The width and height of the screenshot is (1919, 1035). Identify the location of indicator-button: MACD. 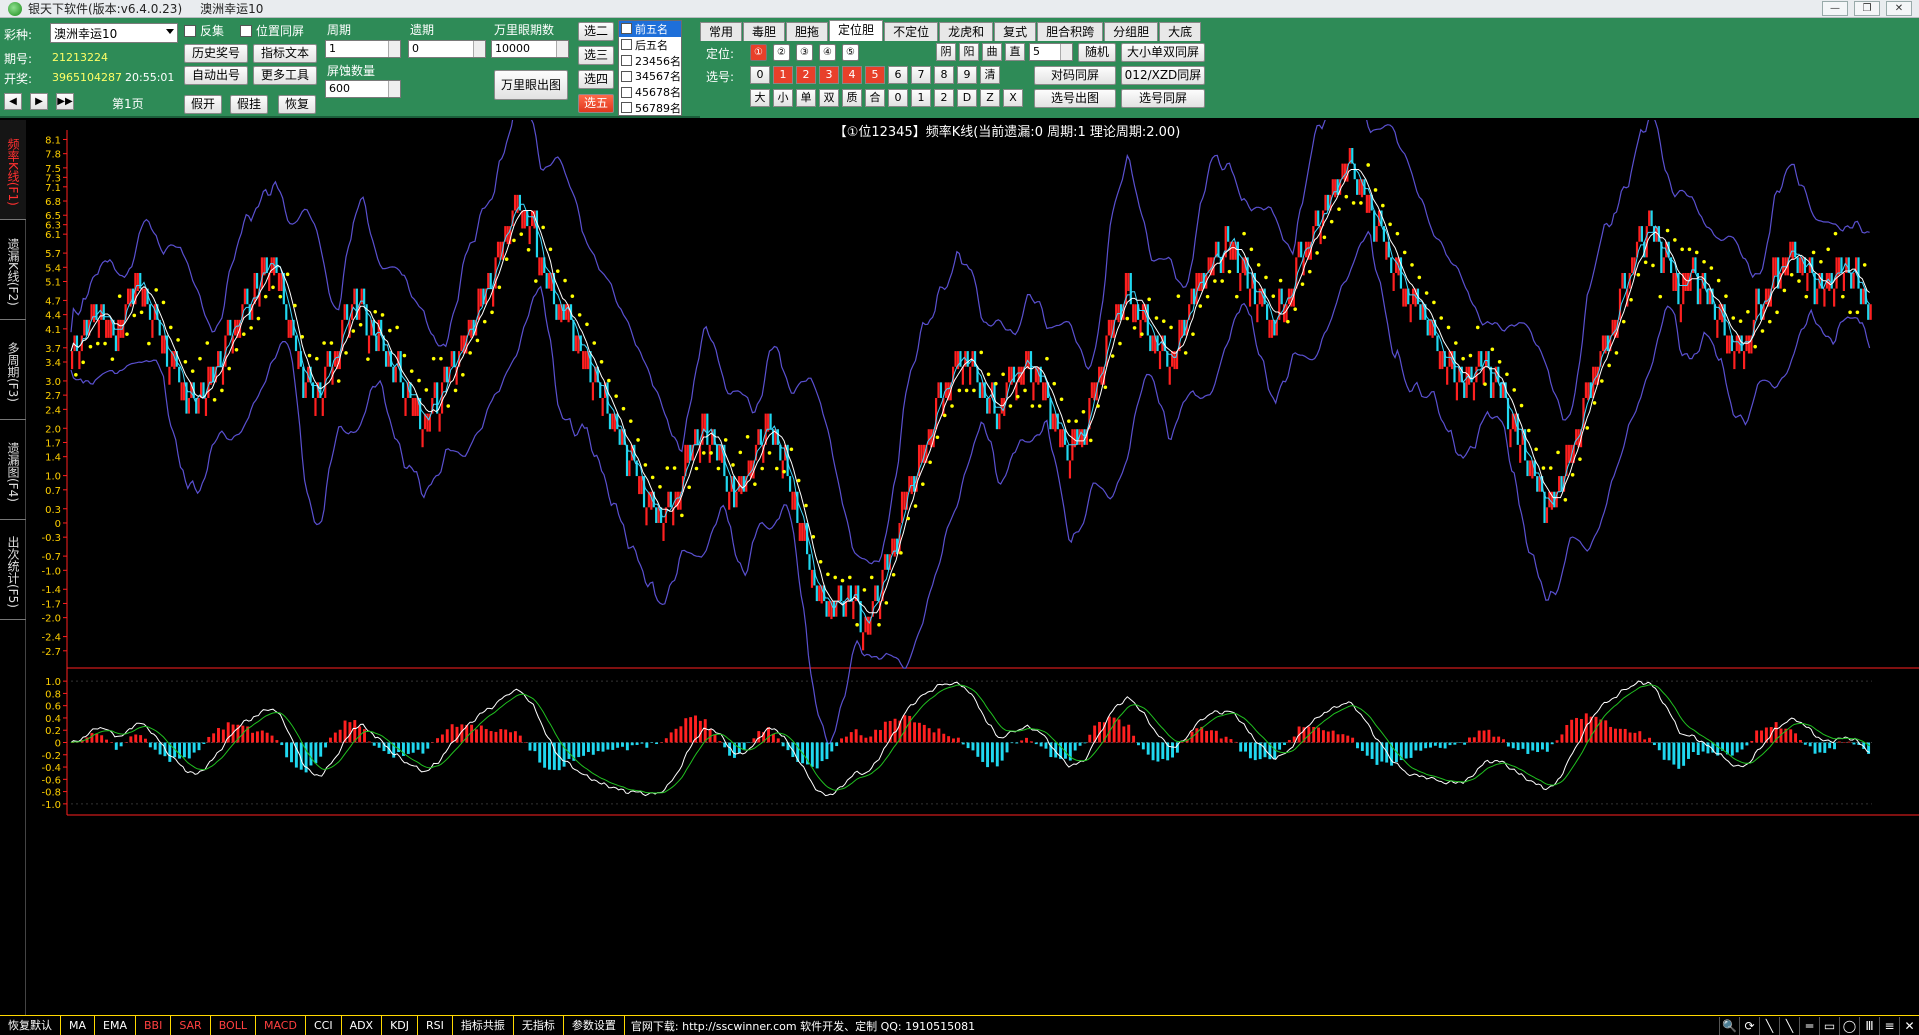
(281, 1025).